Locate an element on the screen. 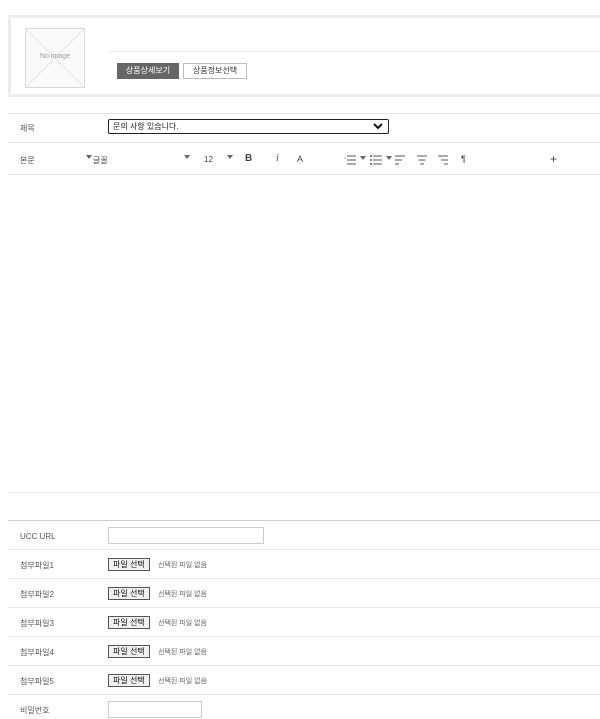 The height and width of the screenshot is (719, 600). editor-toolbar: 본문 글꼴 12 B i Ạ 1 ¶ + is located at coordinates (304, 161).